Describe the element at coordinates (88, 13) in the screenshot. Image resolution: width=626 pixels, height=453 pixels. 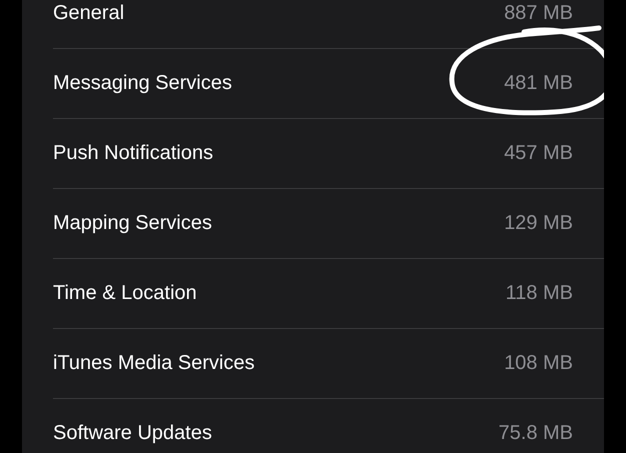
I see `item-name: General` at that location.